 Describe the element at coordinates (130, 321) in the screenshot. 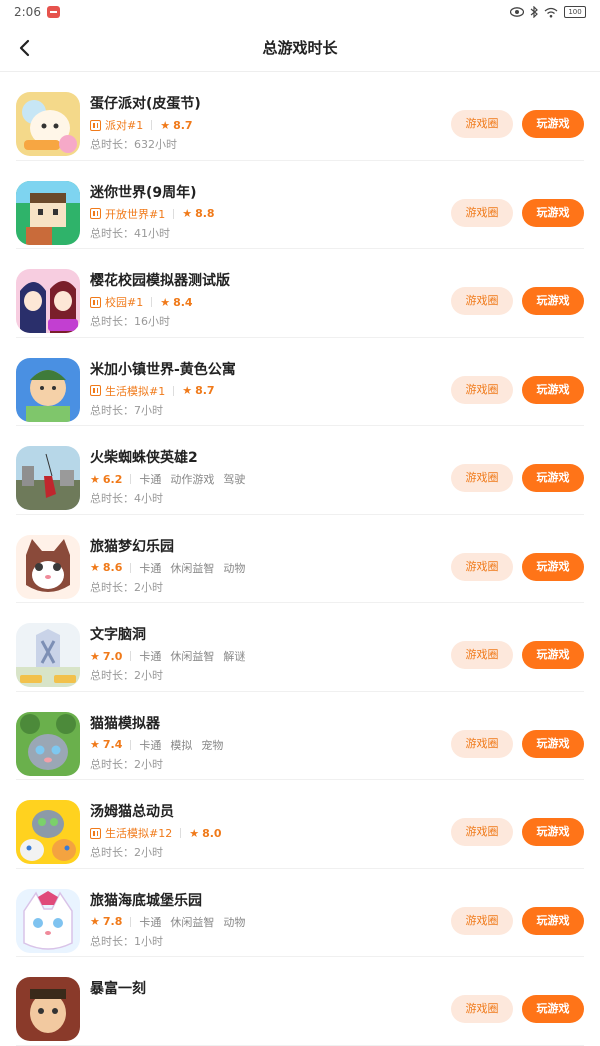

I see `playtime: 总时长：16小时` at that location.